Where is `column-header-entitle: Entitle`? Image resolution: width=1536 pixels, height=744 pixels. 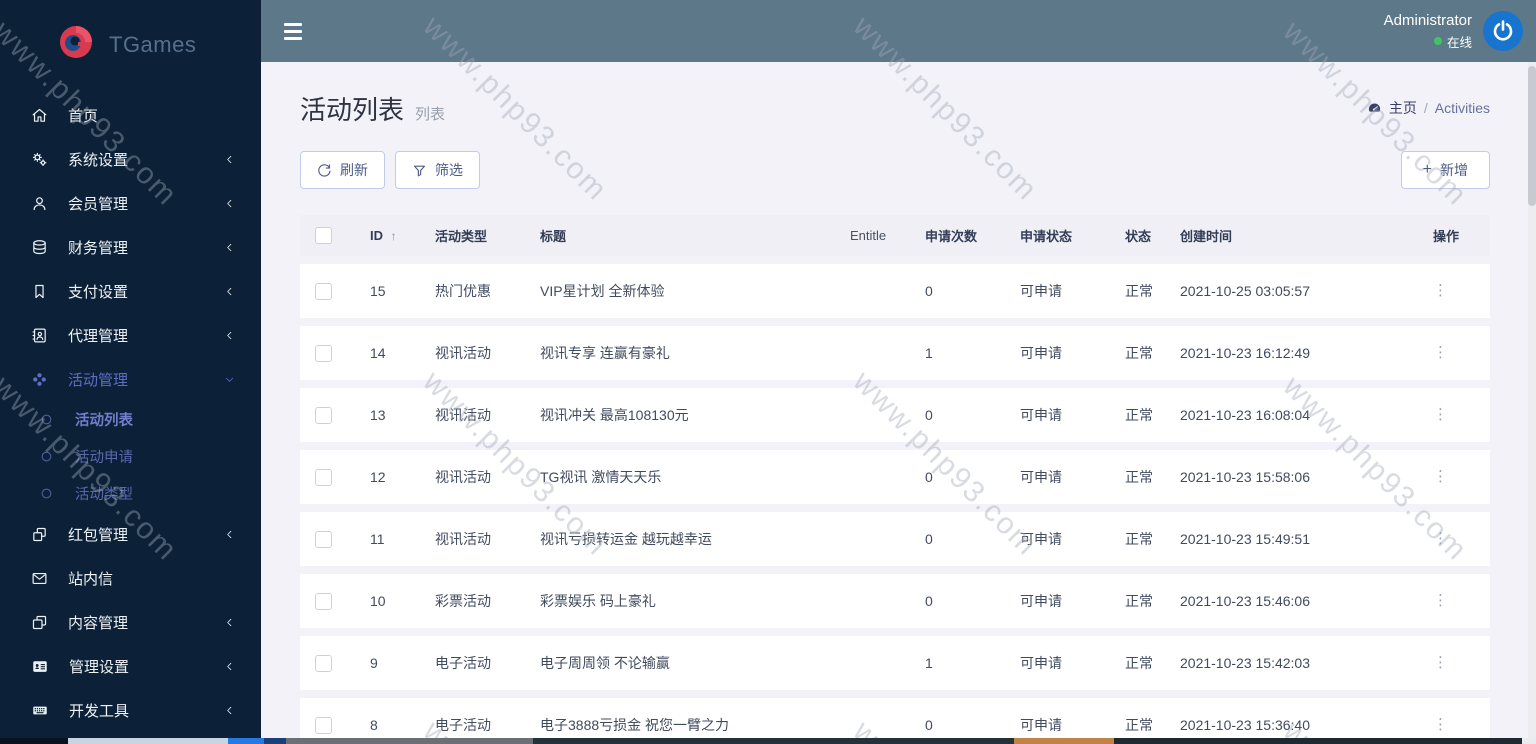
column-header-entitle: Entitle is located at coordinates (877, 235).